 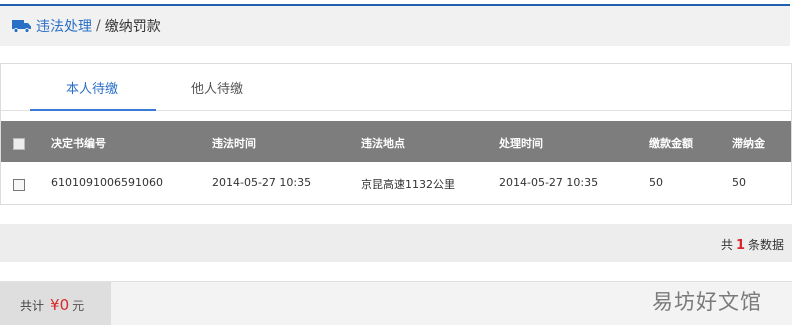 I want to click on breadcrumb-link-violations: 违法处理, so click(x=64, y=26).